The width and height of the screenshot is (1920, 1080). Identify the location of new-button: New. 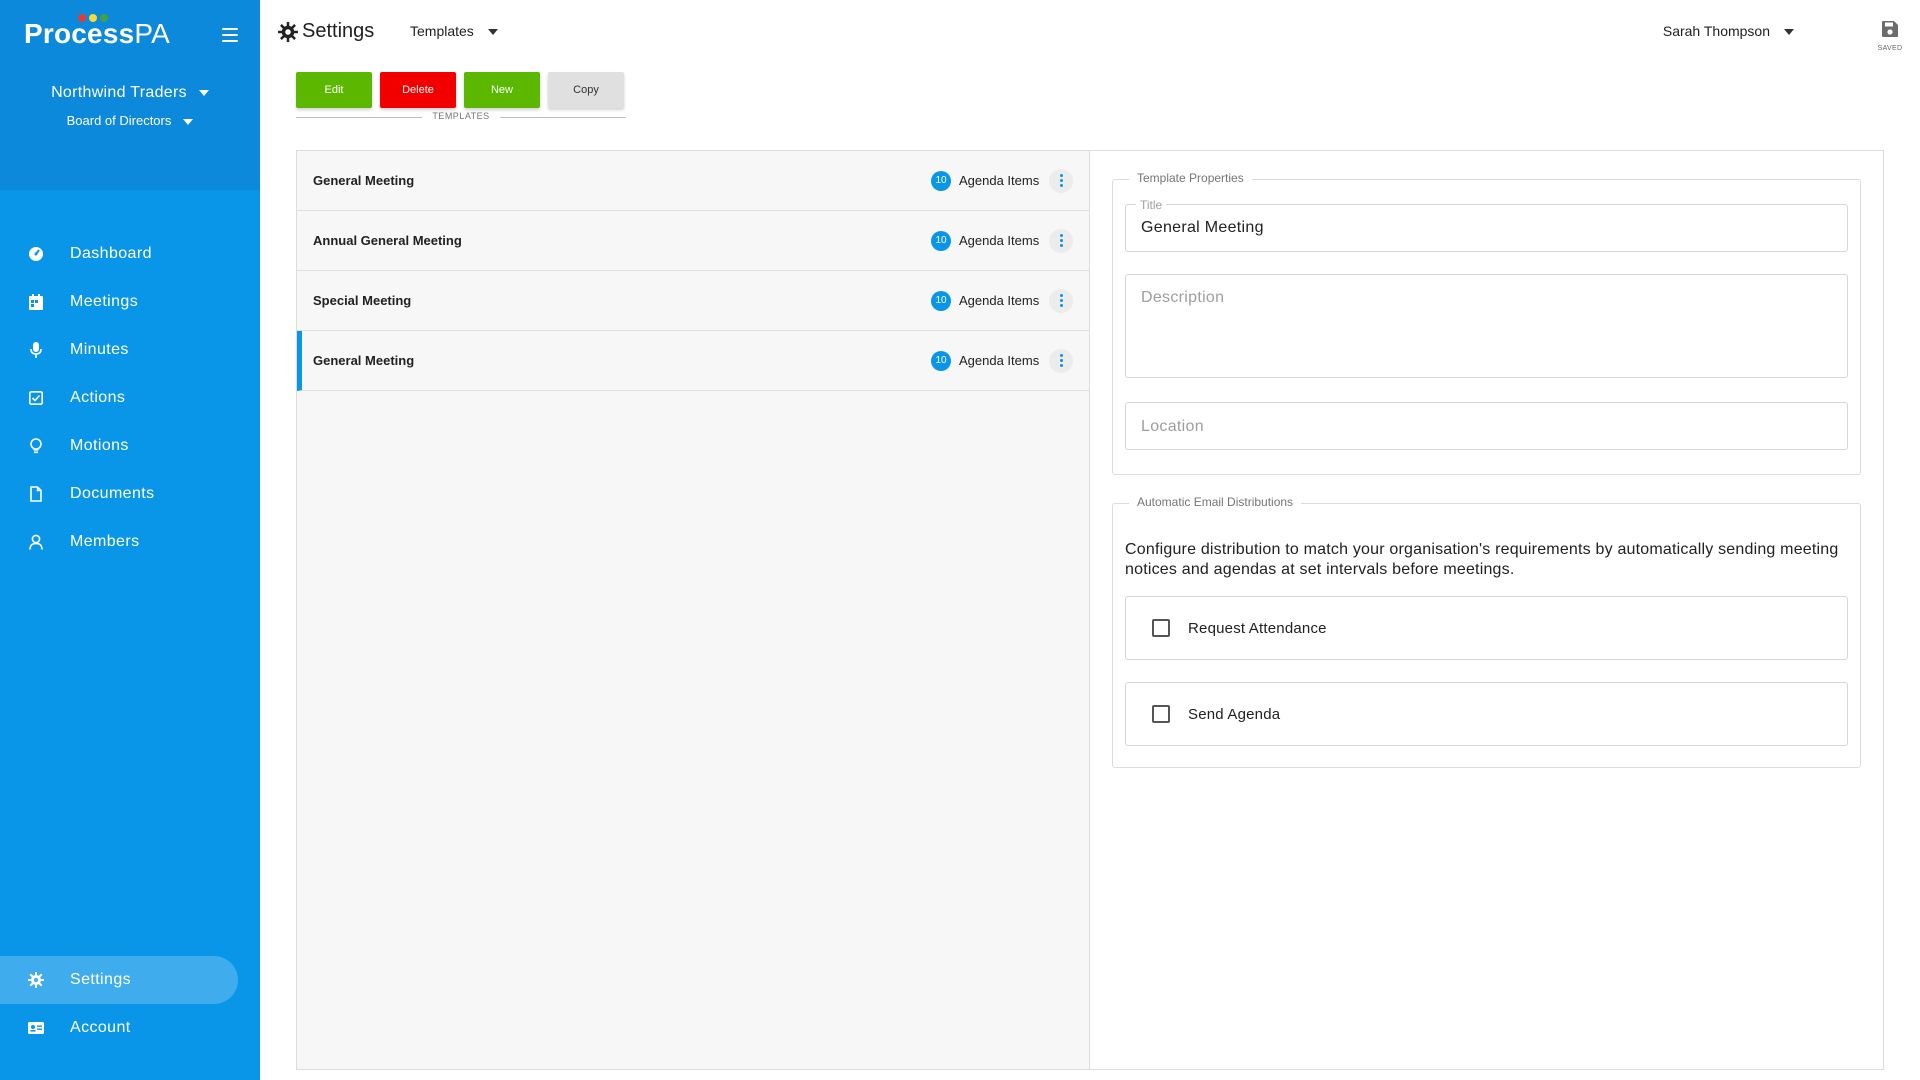
(502, 90).